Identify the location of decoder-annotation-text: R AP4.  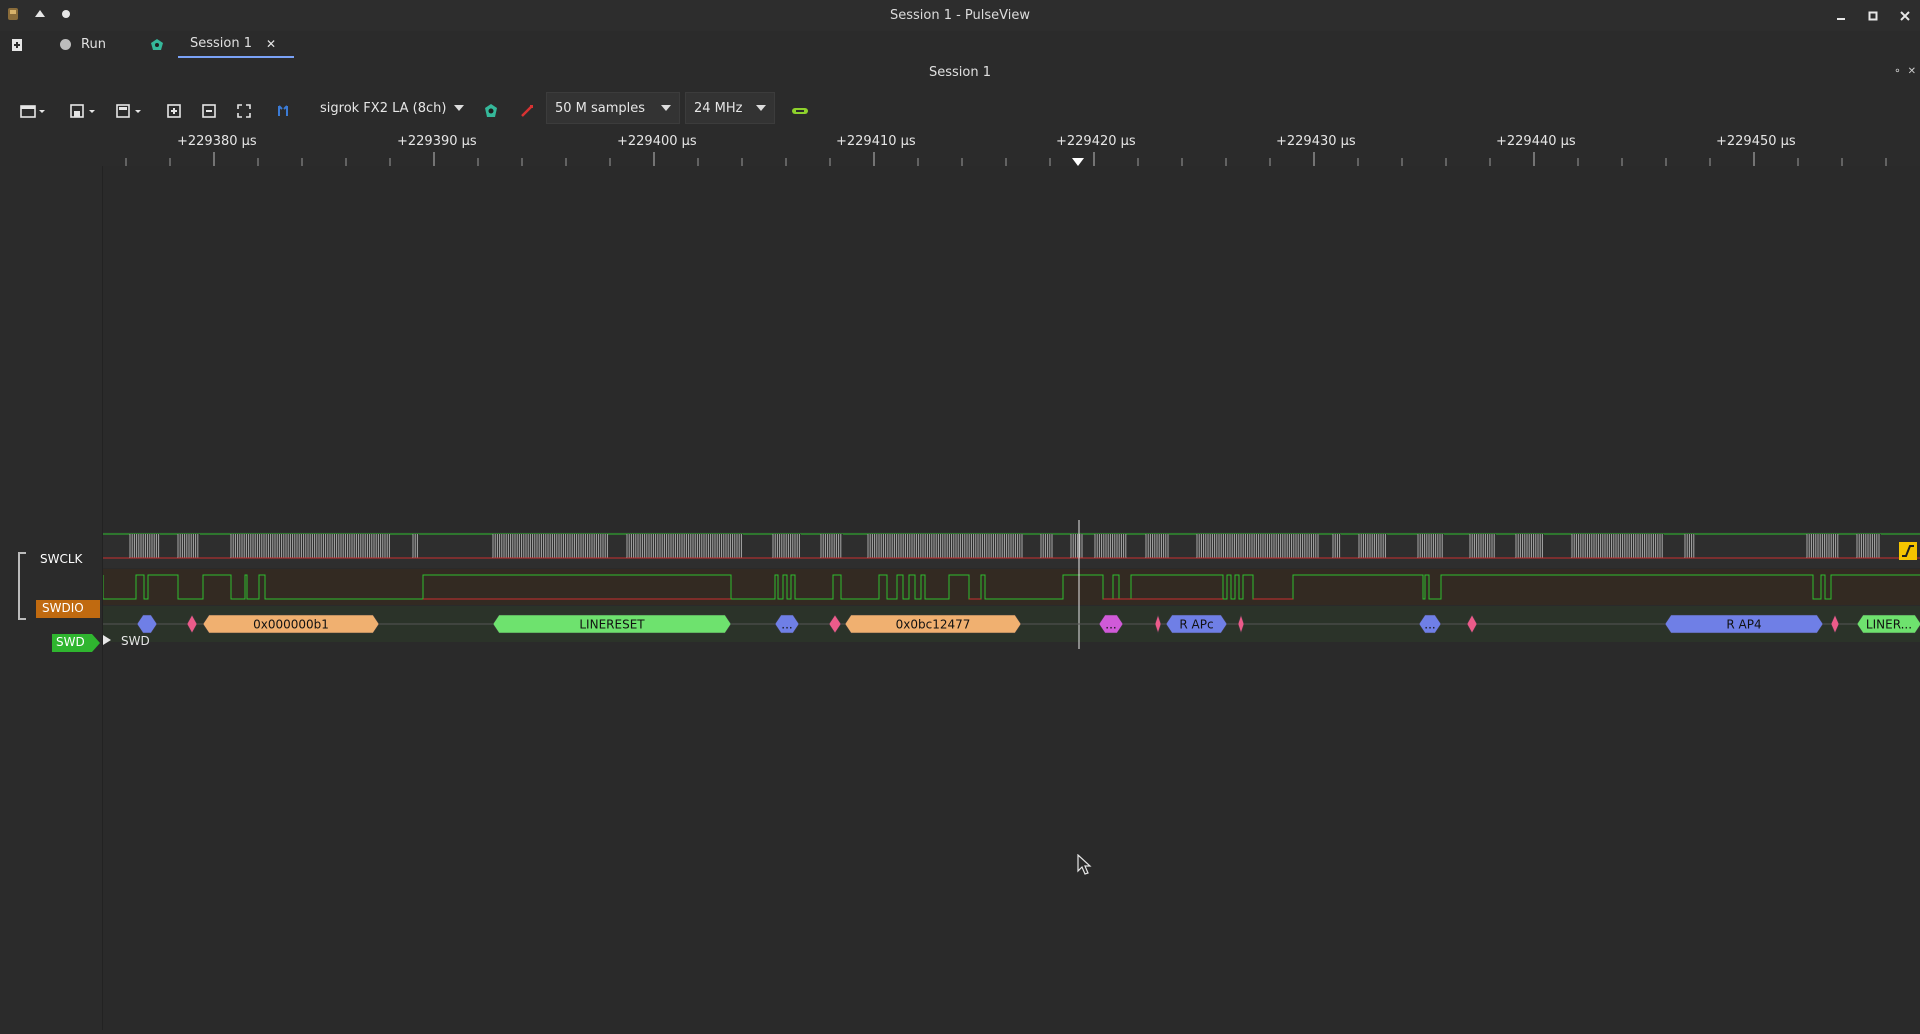
(1743, 625).